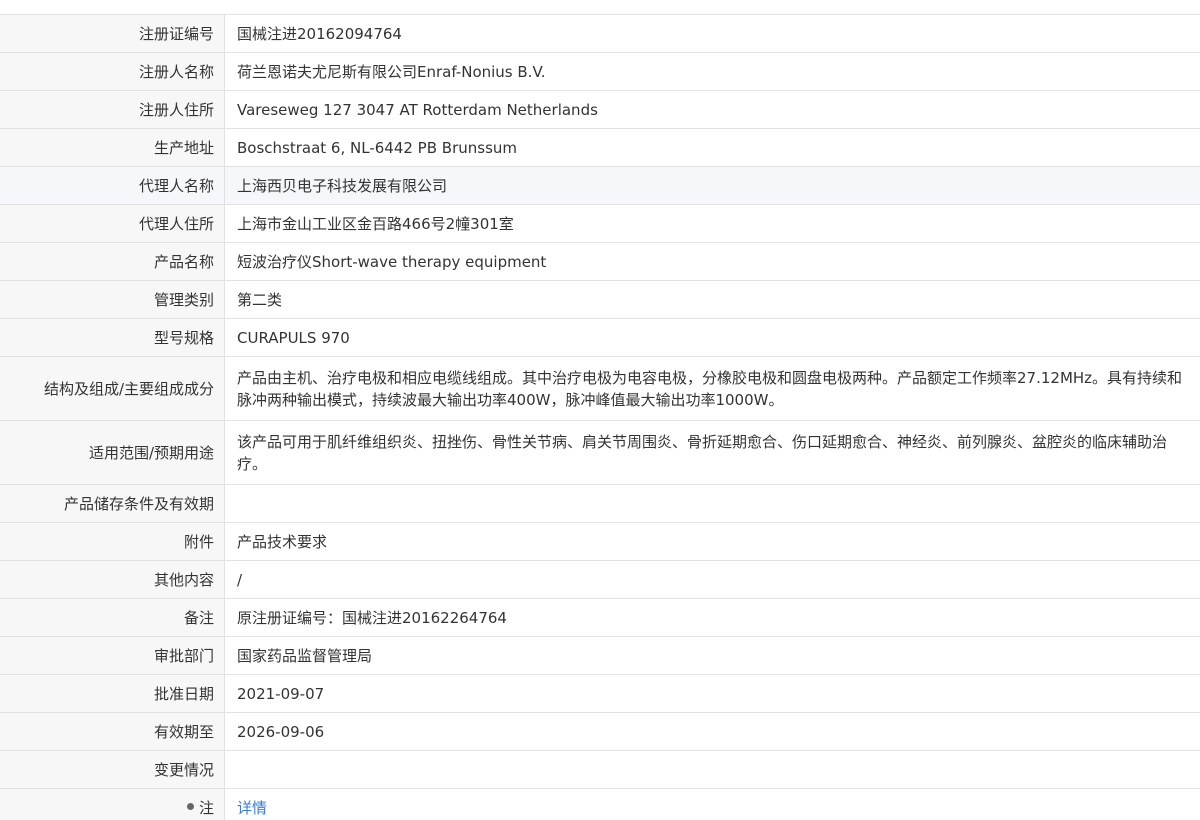 This screenshot has width=1200, height=820. Describe the element at coordinates (712, 541) in the screenshot. I see `row-value: 产品技术要求` at that location.